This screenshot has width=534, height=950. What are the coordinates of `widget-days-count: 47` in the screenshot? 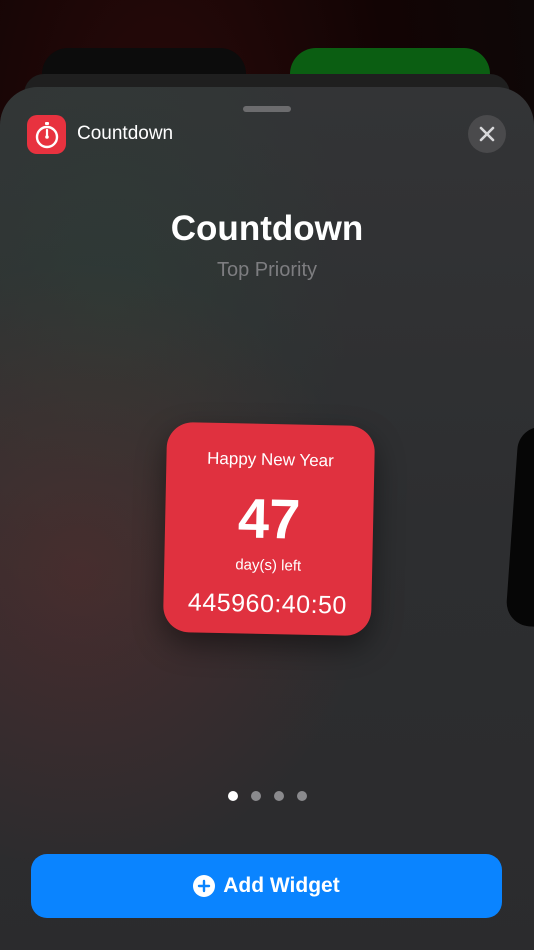 It's located at (269, 518).